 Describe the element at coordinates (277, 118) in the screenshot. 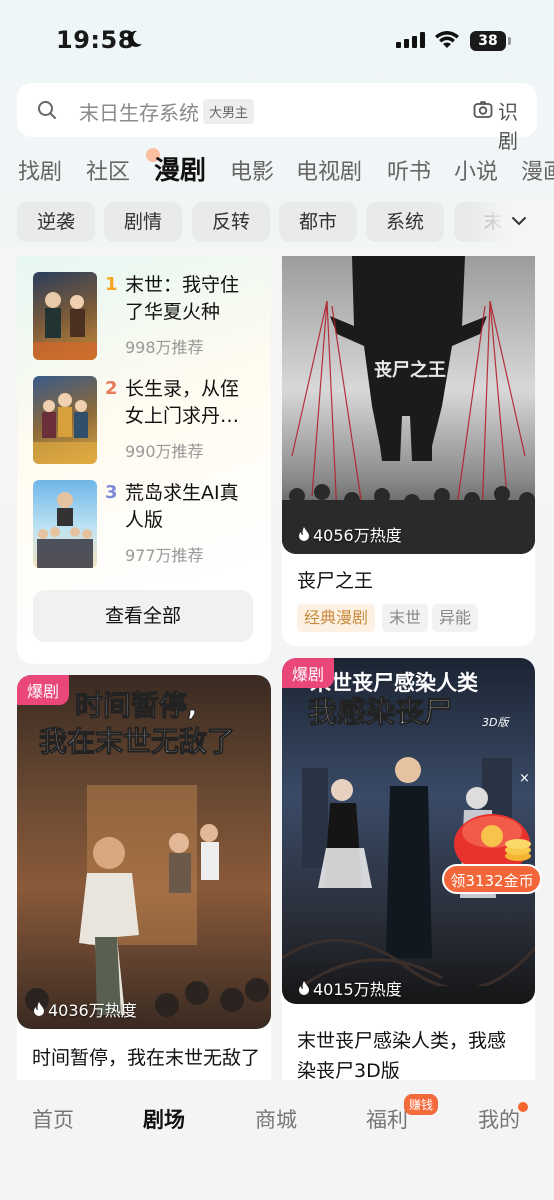

I see `search-bar: 末日生存系统 大男主 识剧` at that location.